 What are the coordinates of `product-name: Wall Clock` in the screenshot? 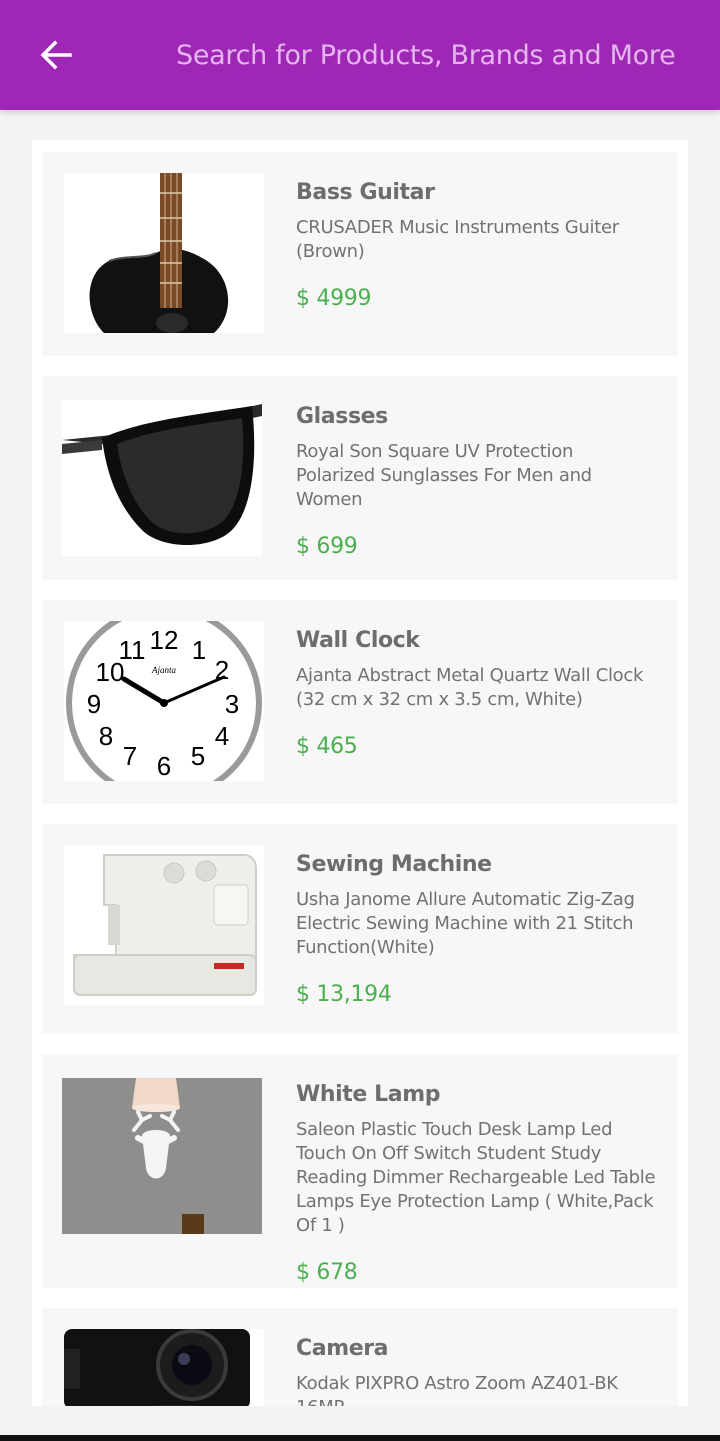 It's located at (358, 640).